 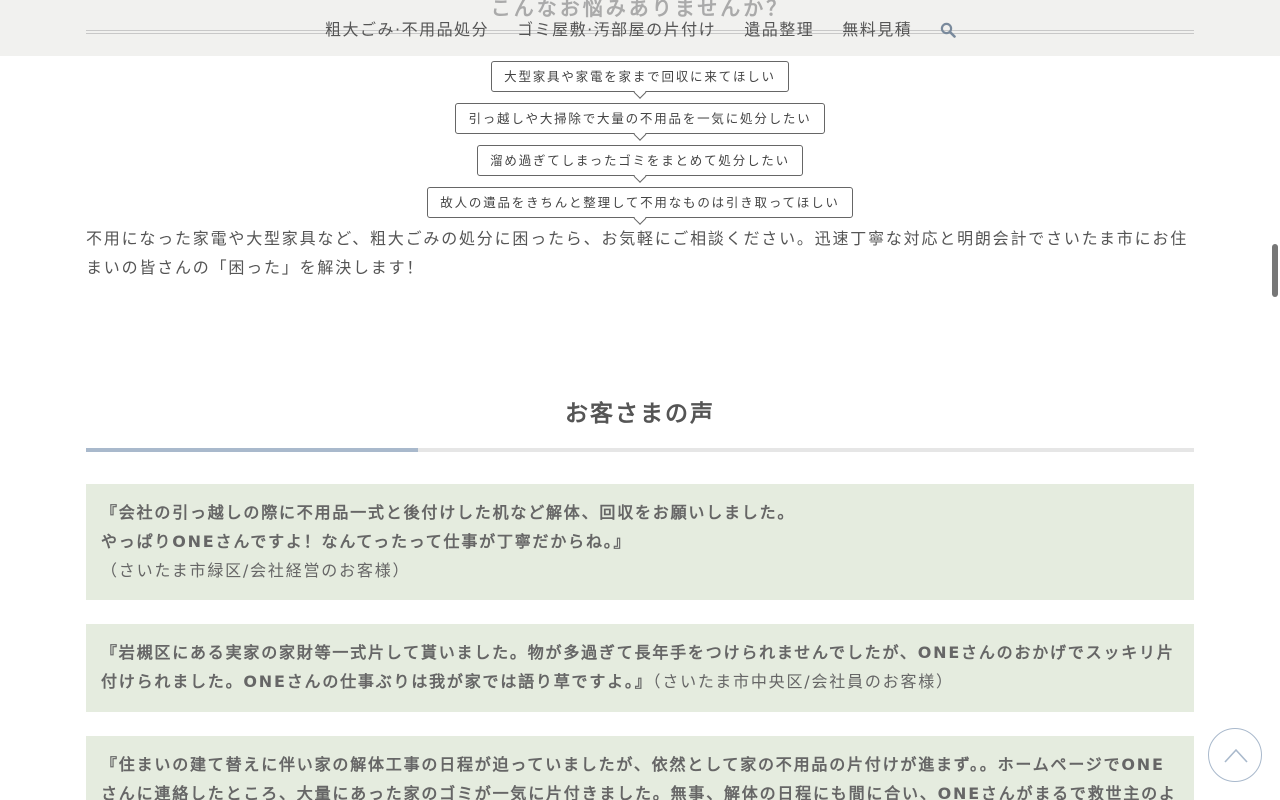 I want to click on back-to-top-button, so click(x=1235, y=755).